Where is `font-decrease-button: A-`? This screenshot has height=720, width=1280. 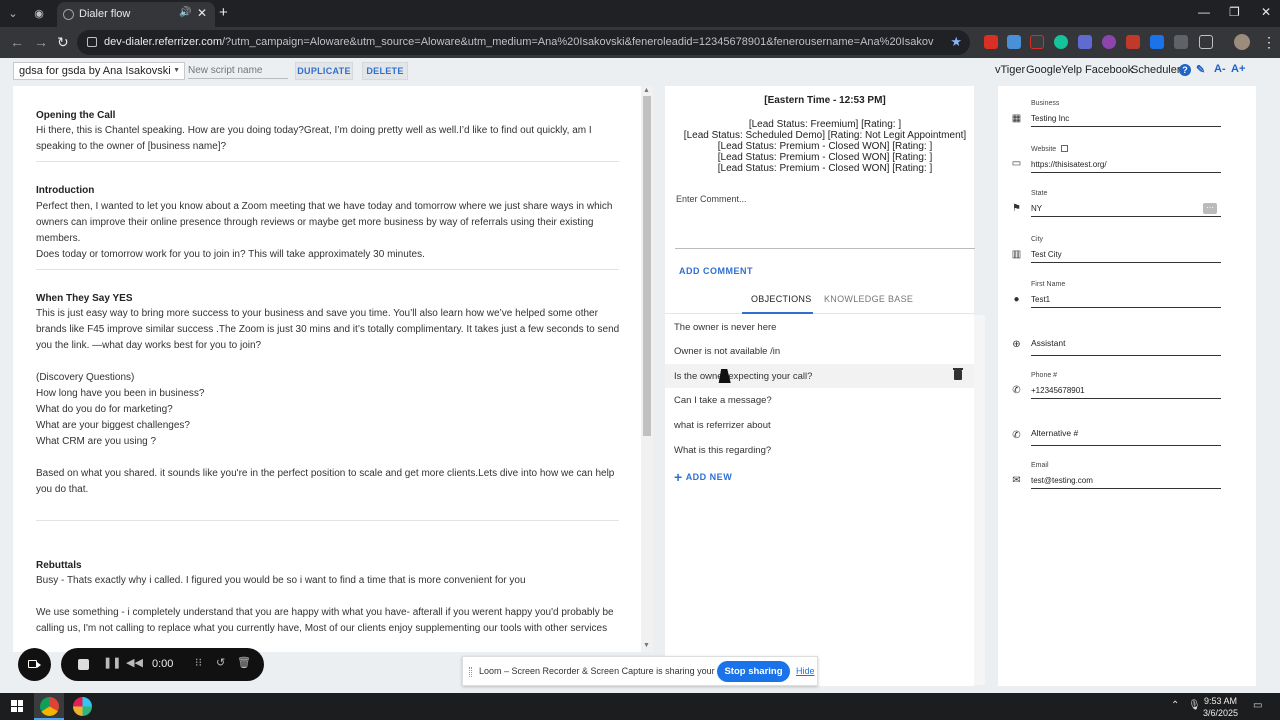 font-decrease-button: A- is located at coordinates (1220, 69).